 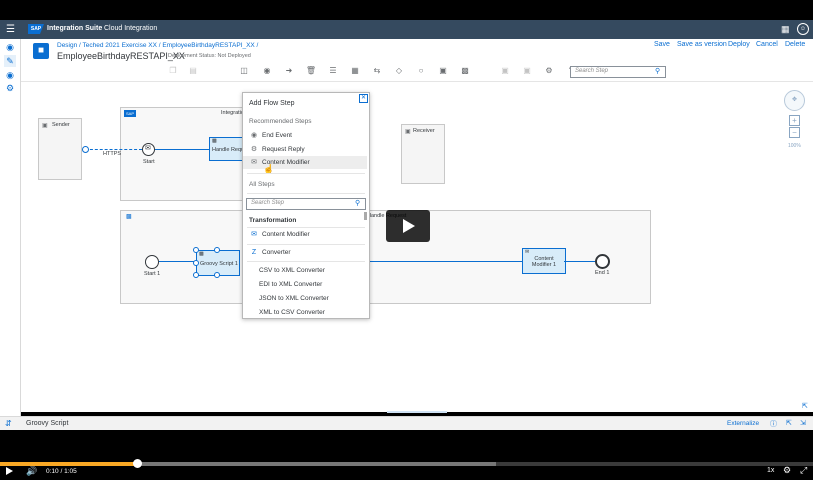 What do you see at coordinates (254, 252) in the screenshot?
I see `converter-icon: Z` at bounding box center [254, 252].